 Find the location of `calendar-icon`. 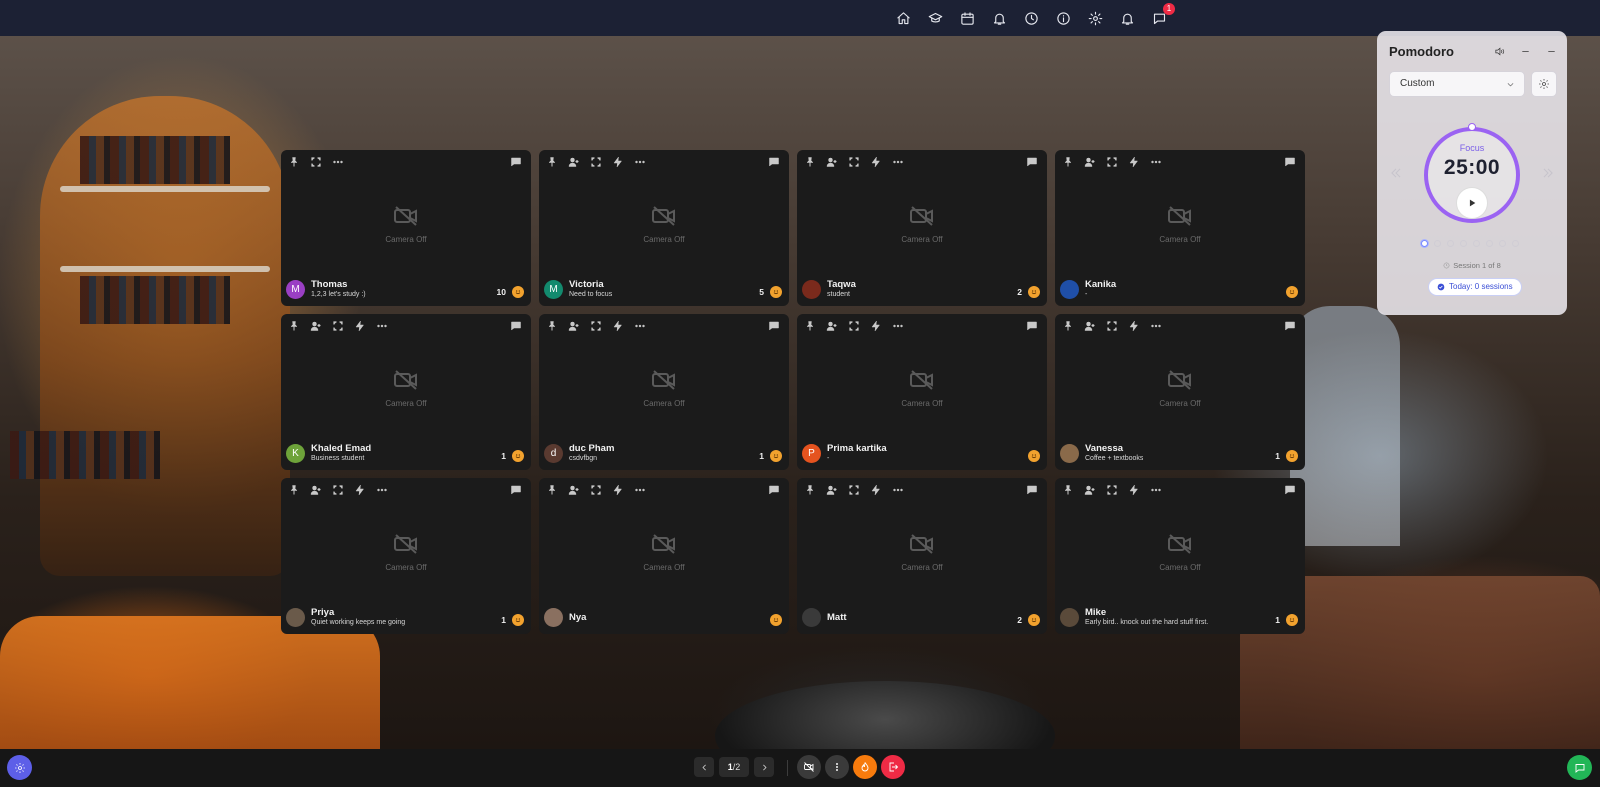

calendar-icon is located at coordinates (967, 18).